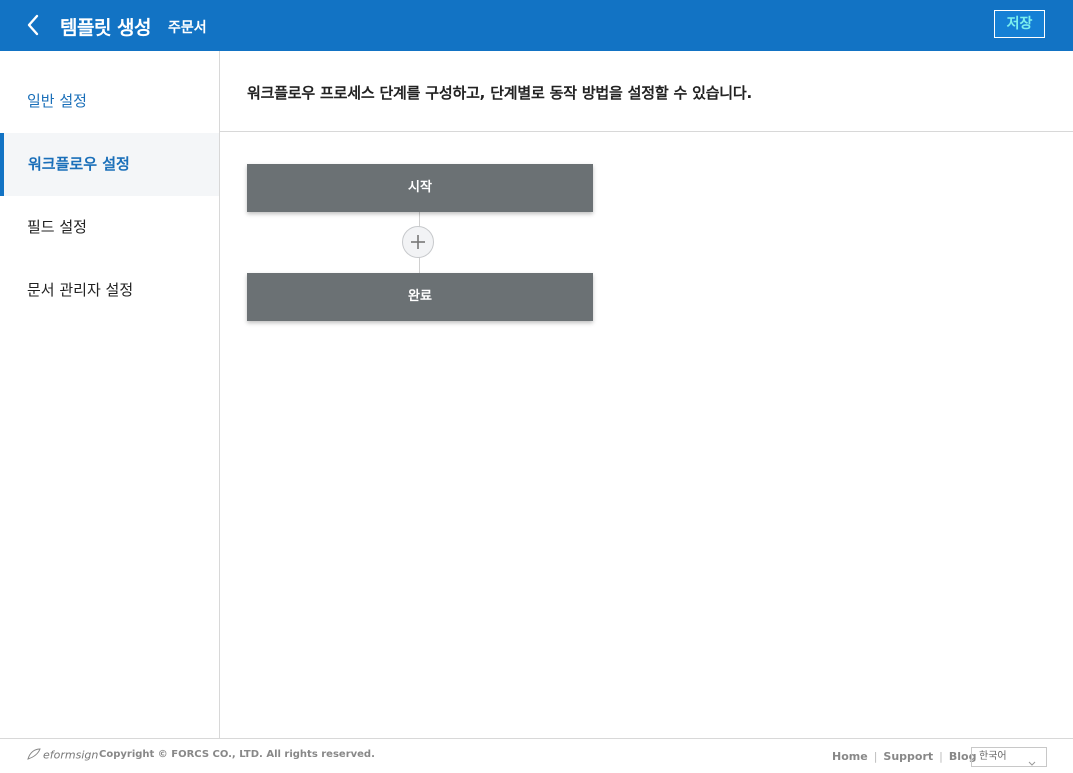 Image resolution: width=1073 pixels, height=773 pixels. I want to click on brand-logo: eformsign, so click(62, 755).